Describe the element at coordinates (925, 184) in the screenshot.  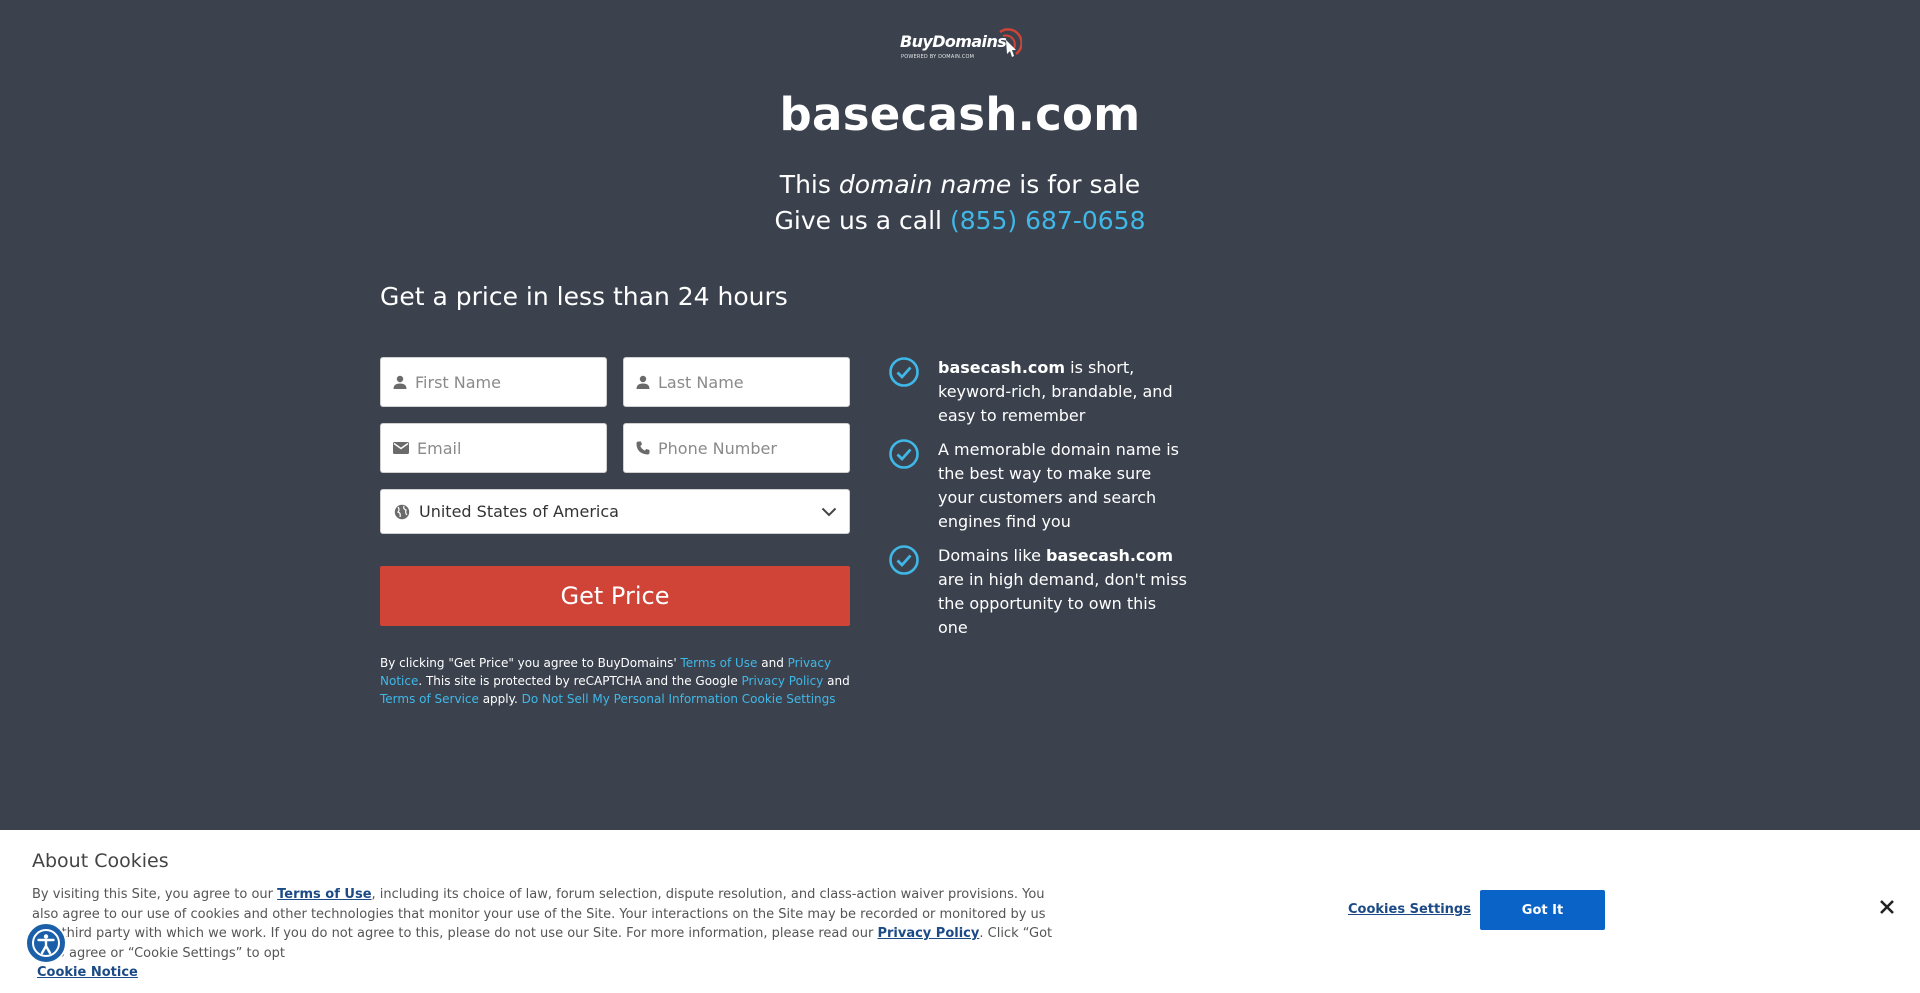
I see `sale-emphasis: domain name` at that location.